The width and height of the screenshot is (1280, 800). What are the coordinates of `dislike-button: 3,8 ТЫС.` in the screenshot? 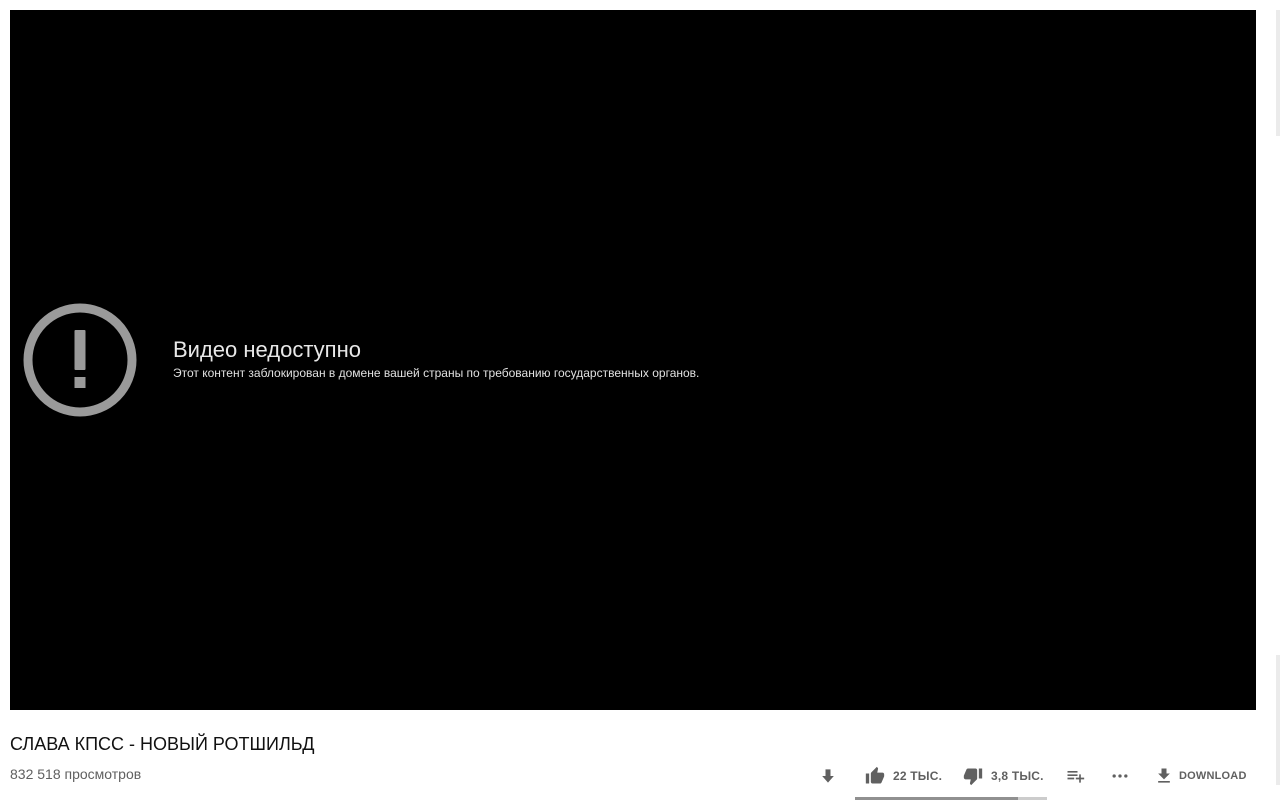 It's located at (1003, 776).